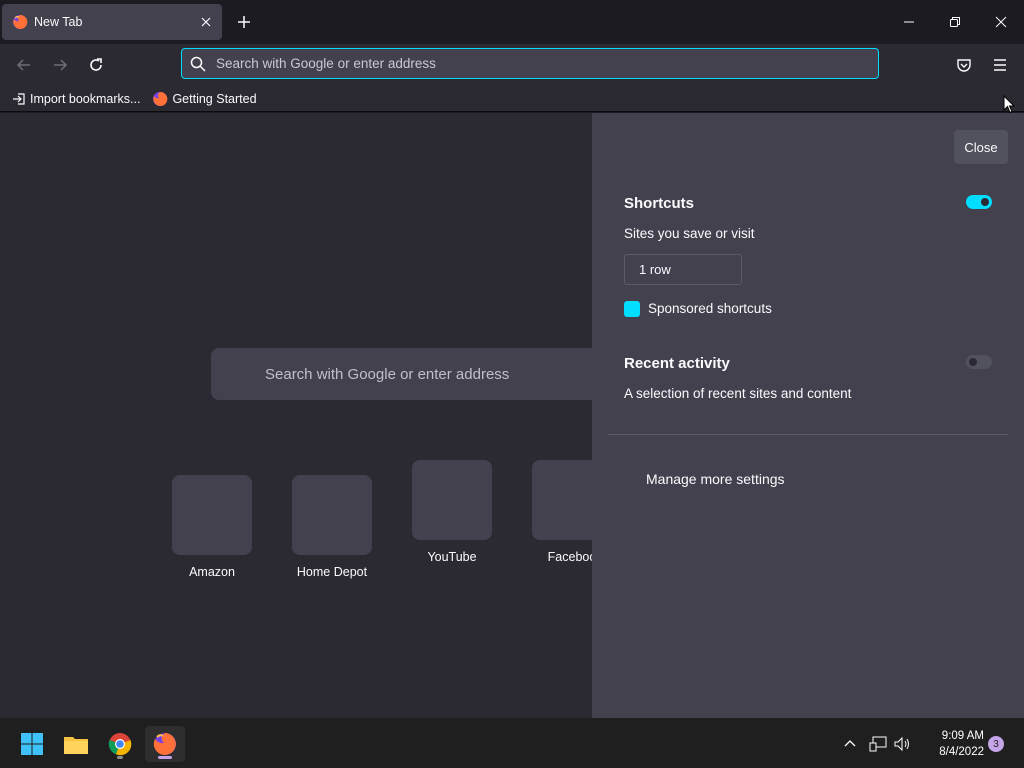 Image resolution: width=1024 pixels, height=768 pixels. Describe the element at coordinates (677, 363) in the screenshot. I see `recent-activity-title: Recent activity` at that location.